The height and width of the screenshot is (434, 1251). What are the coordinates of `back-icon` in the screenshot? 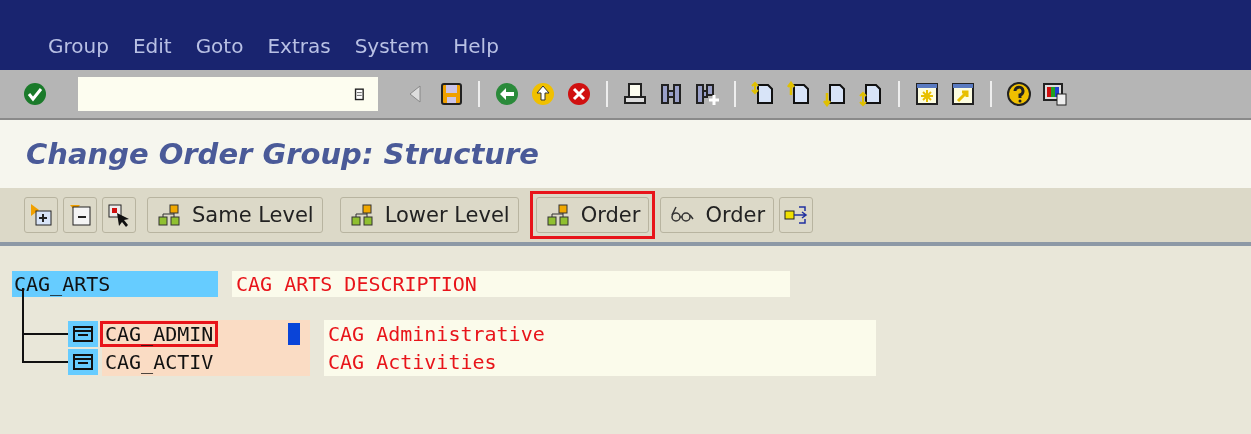 It's located at (507, 94).